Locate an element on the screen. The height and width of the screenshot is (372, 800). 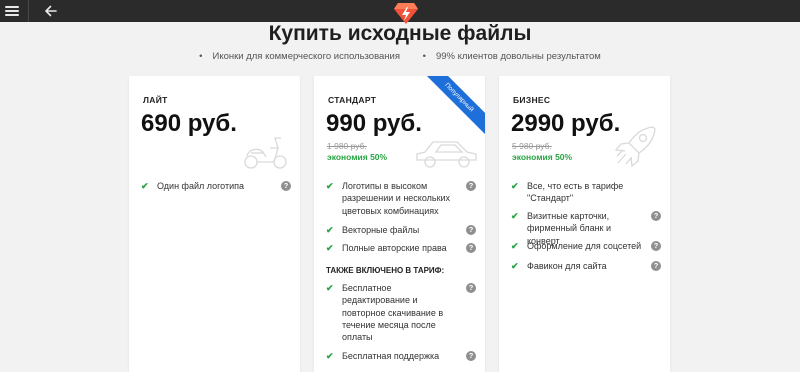
feature-text: Бесплатная поддержка is located at coordinates (391, 356).